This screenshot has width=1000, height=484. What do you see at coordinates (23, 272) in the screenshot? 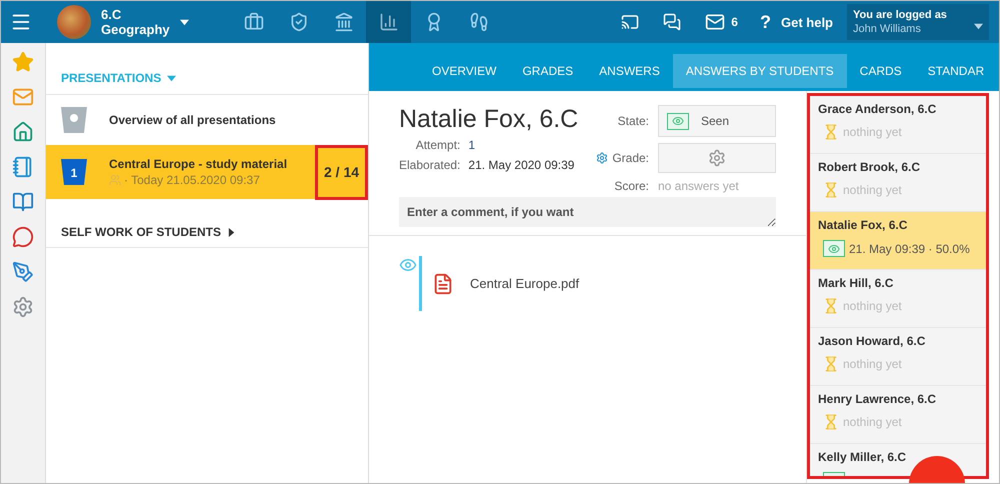
I see `pen-icon` at bounding box center [23, 272].